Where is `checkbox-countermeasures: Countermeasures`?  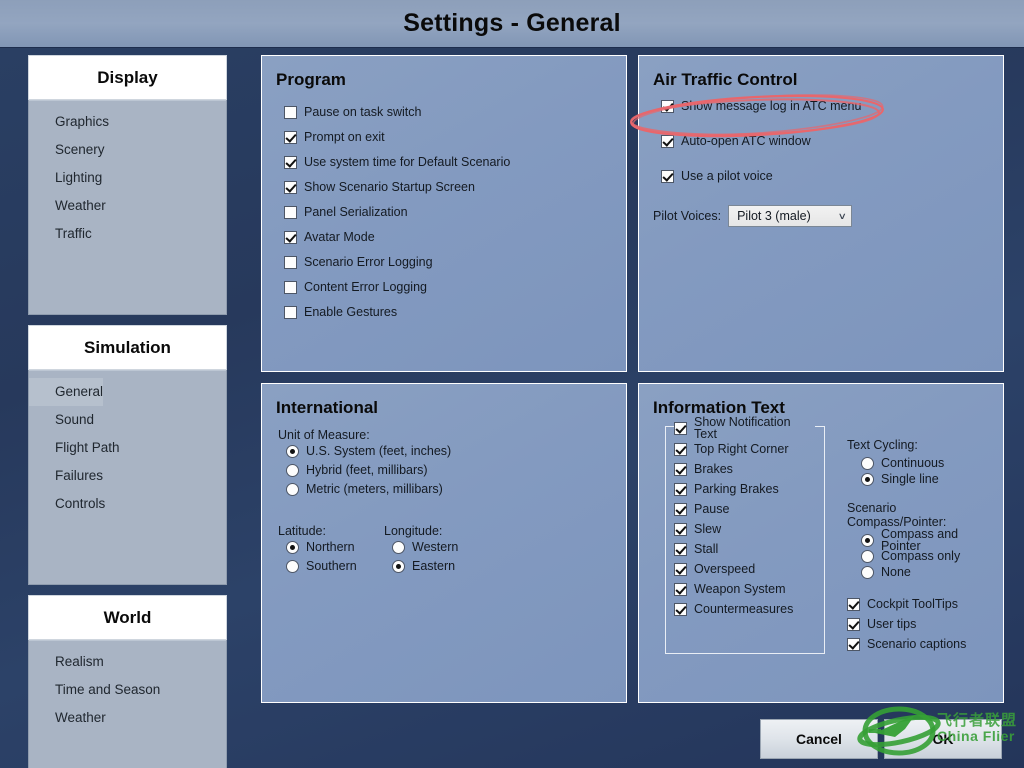
checkbox-countermeasures: Countermeasures is located at coordinates (745, 609).